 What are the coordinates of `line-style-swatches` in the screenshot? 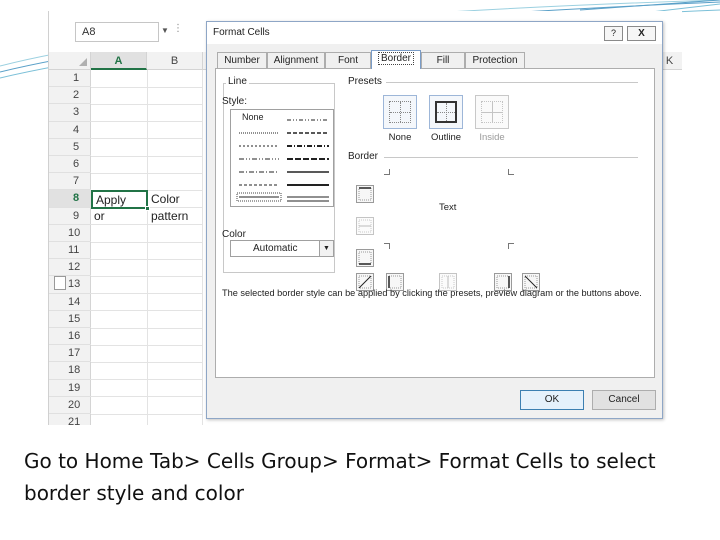 It's located at (283, 159).